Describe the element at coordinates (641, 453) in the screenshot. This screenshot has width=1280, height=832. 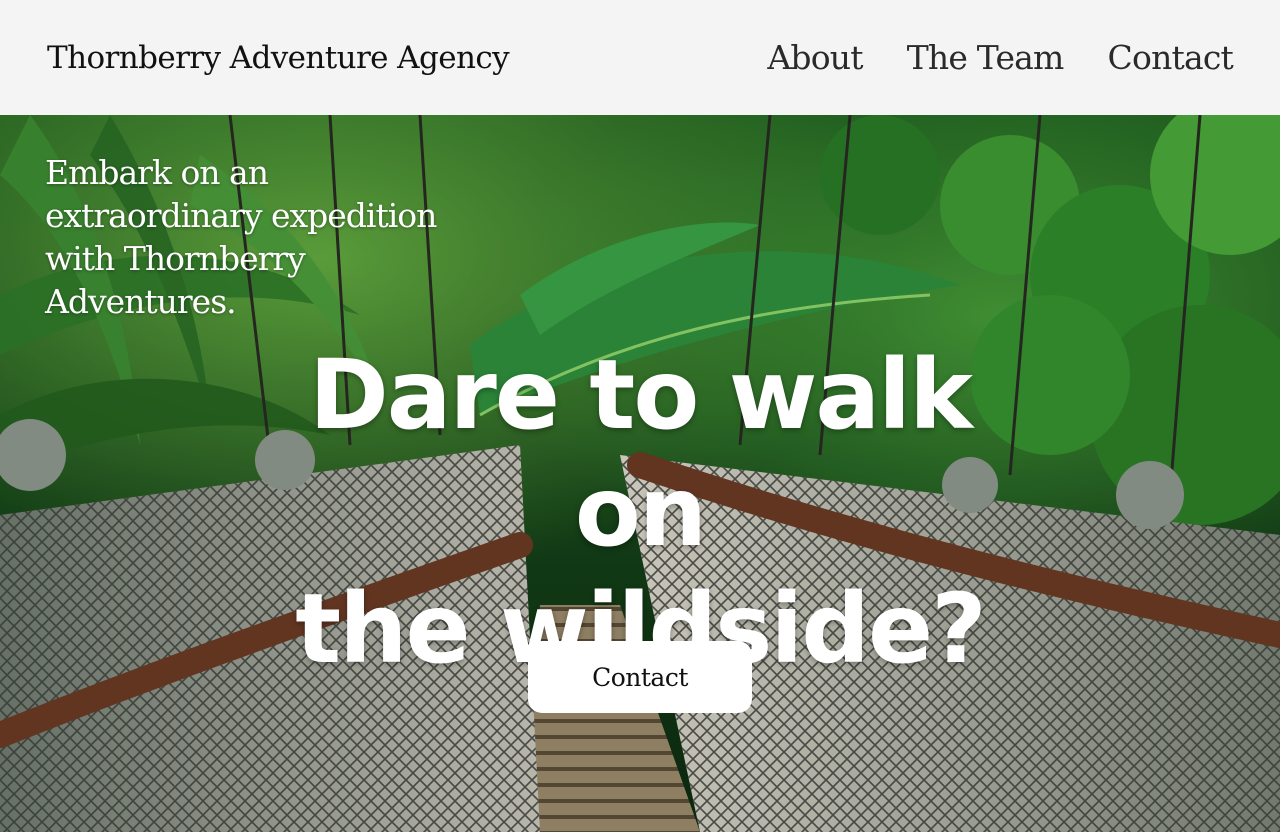
I see `hero-headline-line-1: Dare to walk on` at that location.